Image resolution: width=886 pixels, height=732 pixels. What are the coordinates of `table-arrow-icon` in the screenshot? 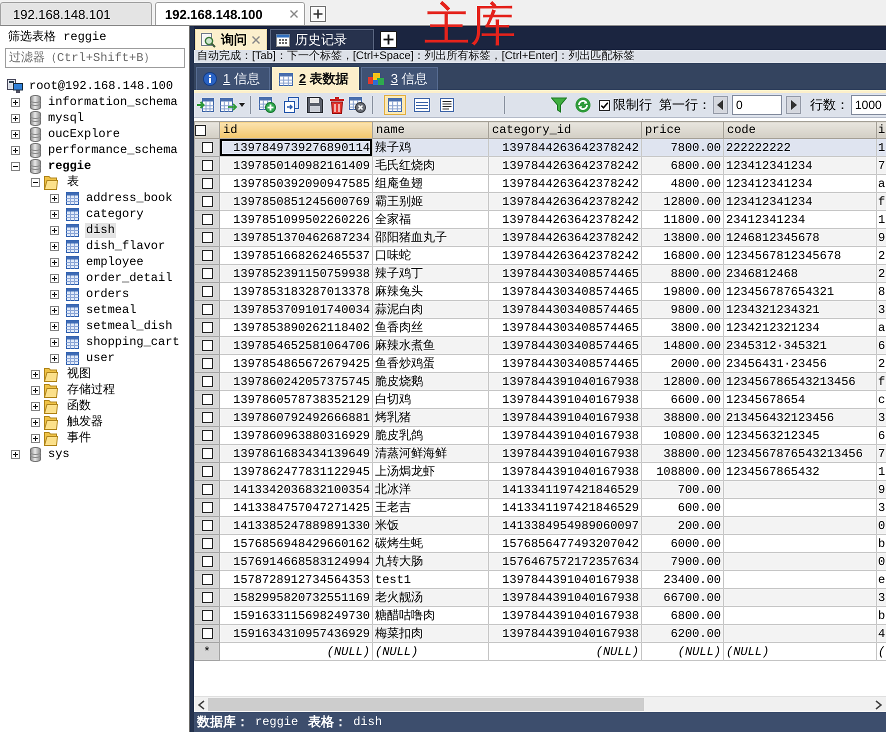 It's located at (205, 105).